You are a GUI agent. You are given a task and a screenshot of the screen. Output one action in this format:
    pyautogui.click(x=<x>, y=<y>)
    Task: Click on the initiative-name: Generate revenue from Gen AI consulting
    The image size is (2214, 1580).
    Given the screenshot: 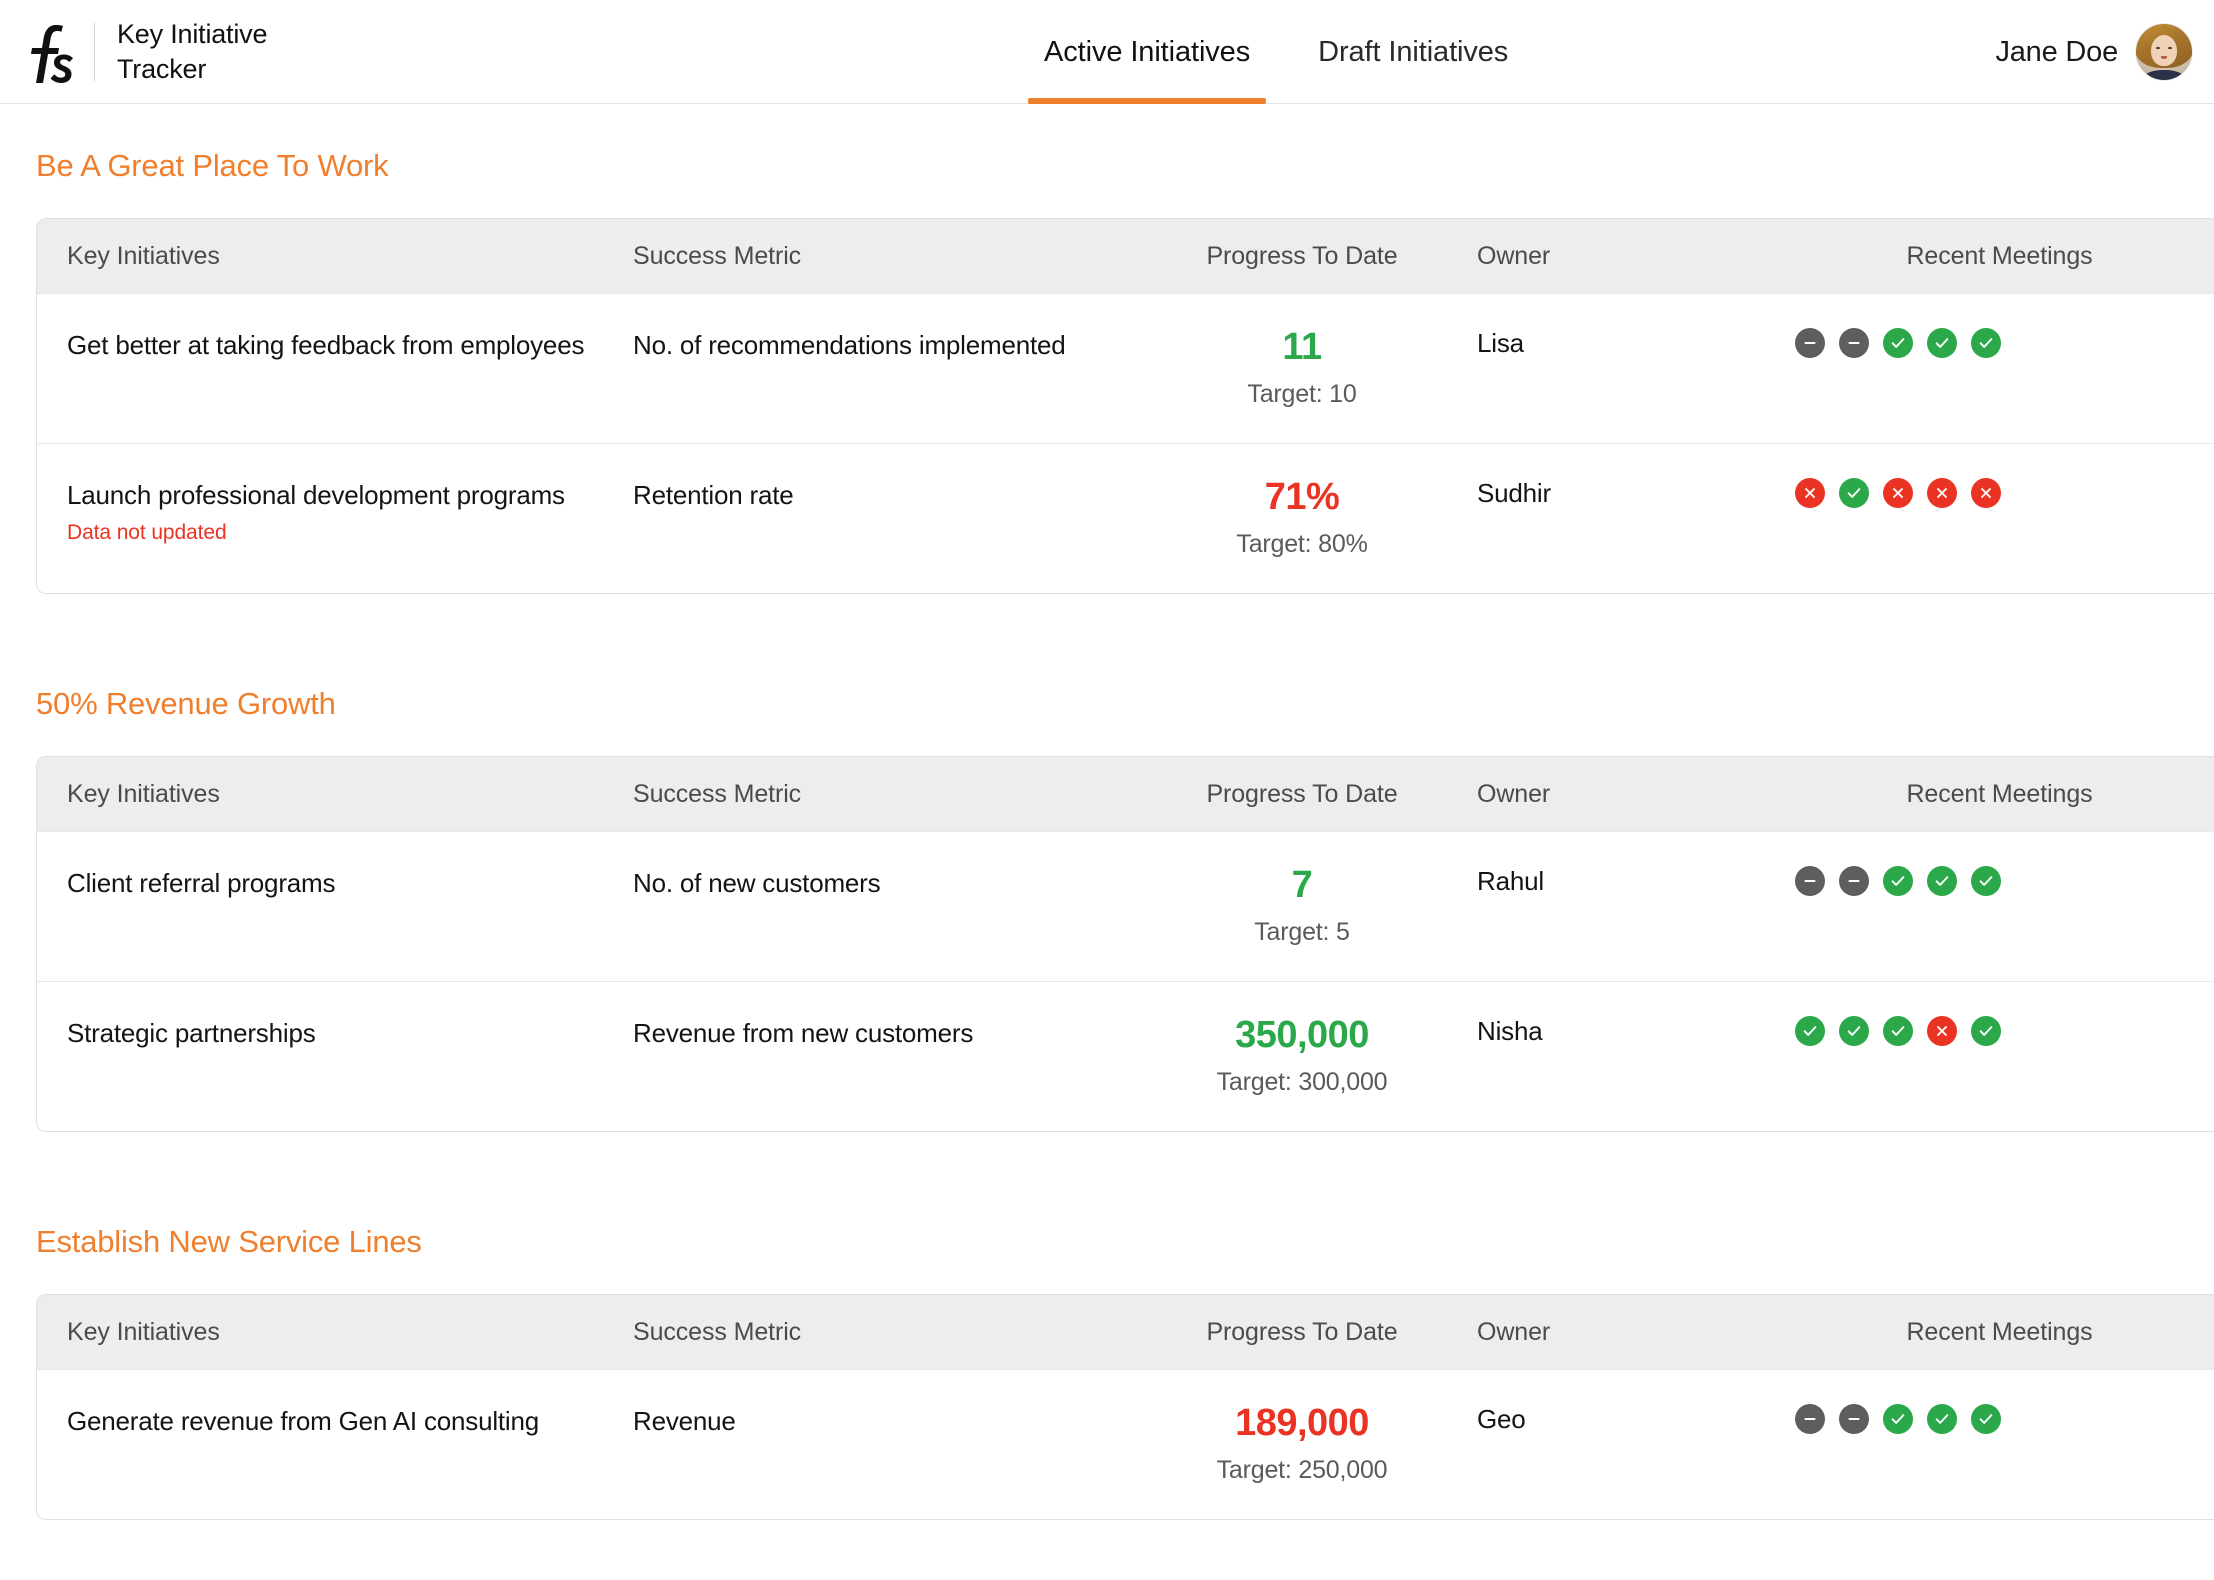 What is the action you would take?
    pyautogui.click(x=303, y=1421)
    